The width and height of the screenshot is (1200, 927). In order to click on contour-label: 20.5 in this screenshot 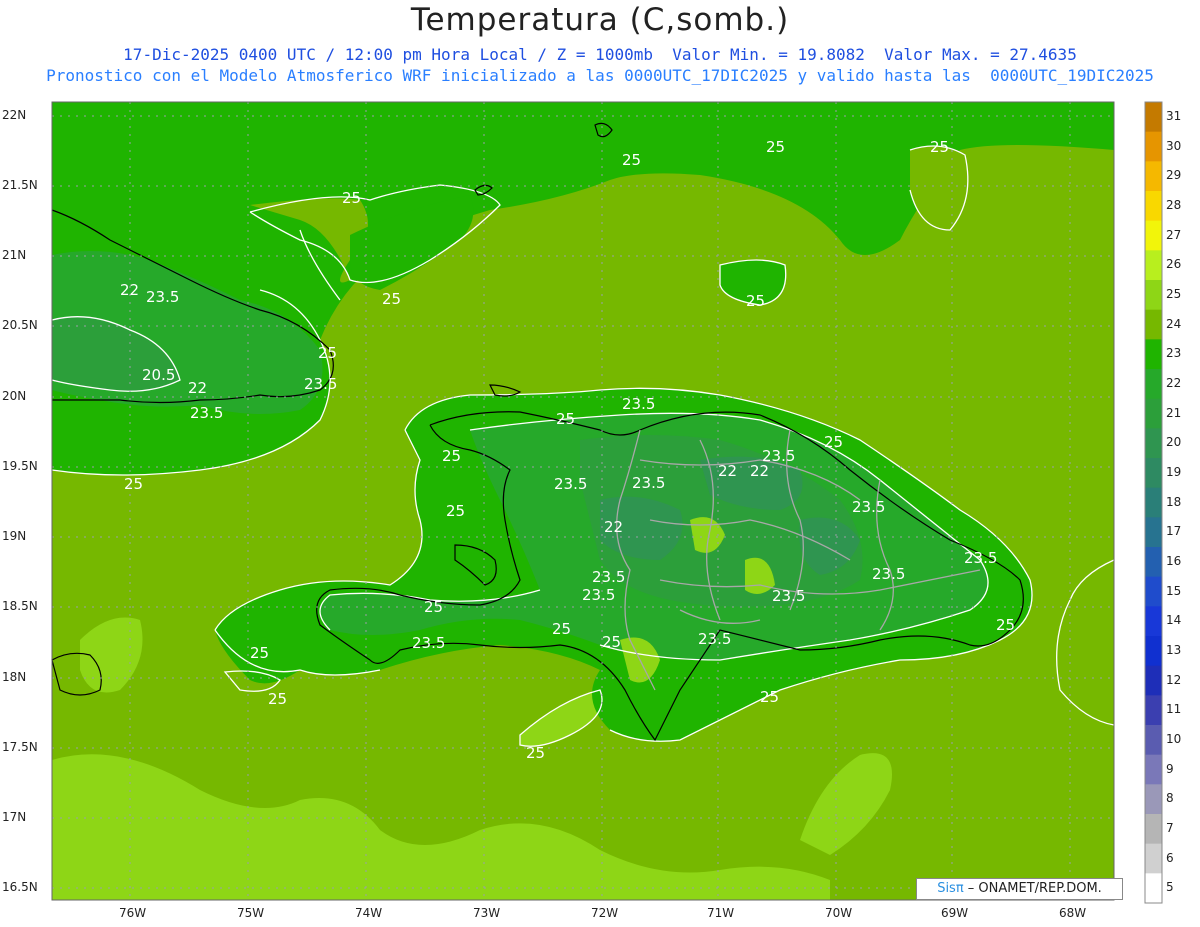, I will do `click(158, 375)`.